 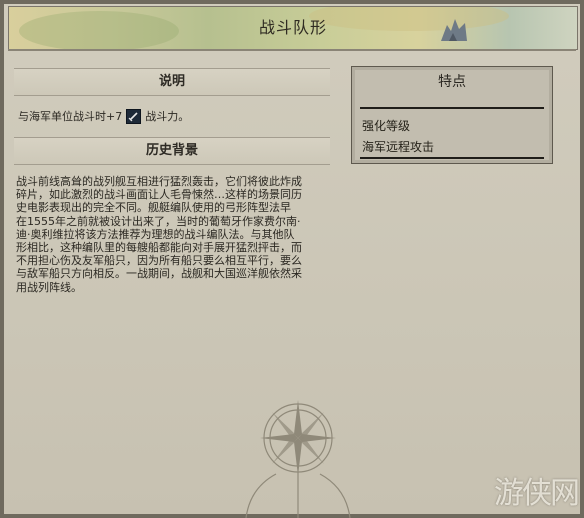 I want to click on history-line: 与敌军船只方向相反。一战期间，战舰和大国巡洋舰依然采, so click(x=159, y=274).